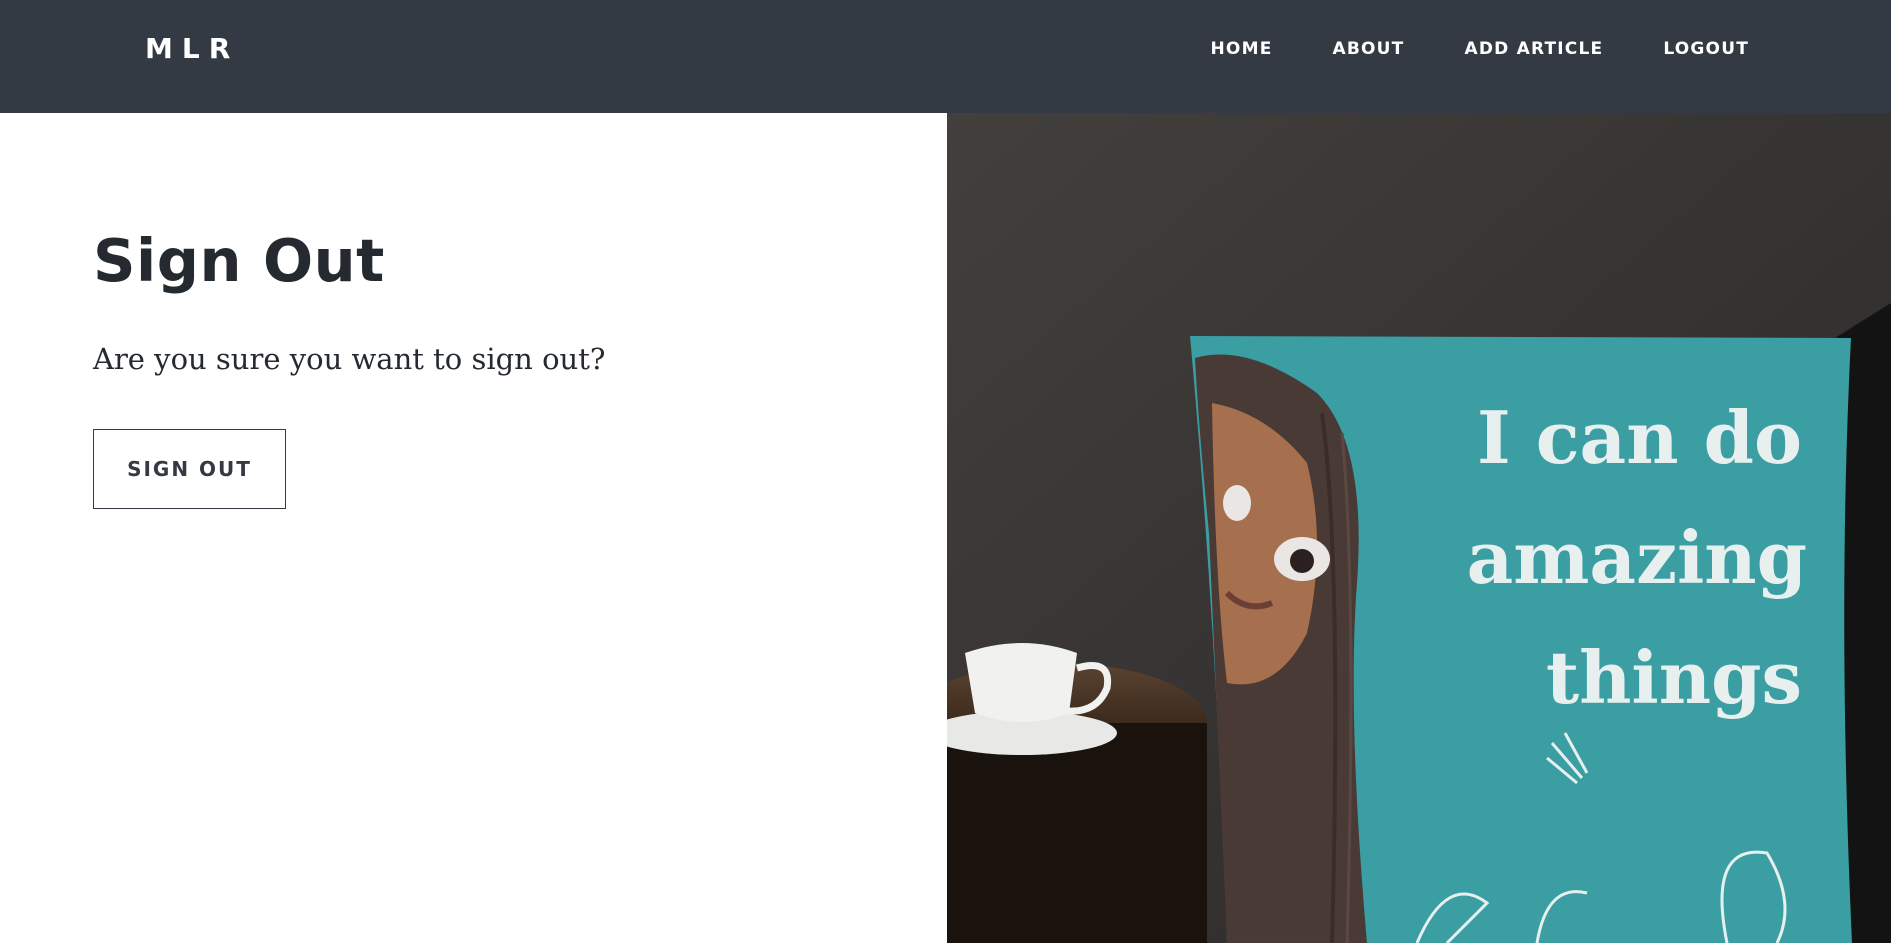 This screenshot has height=943, width=1891. Describe the element at coordinates (192, 48) in the screenshot. I see `brand-logo: MLR` at that location.